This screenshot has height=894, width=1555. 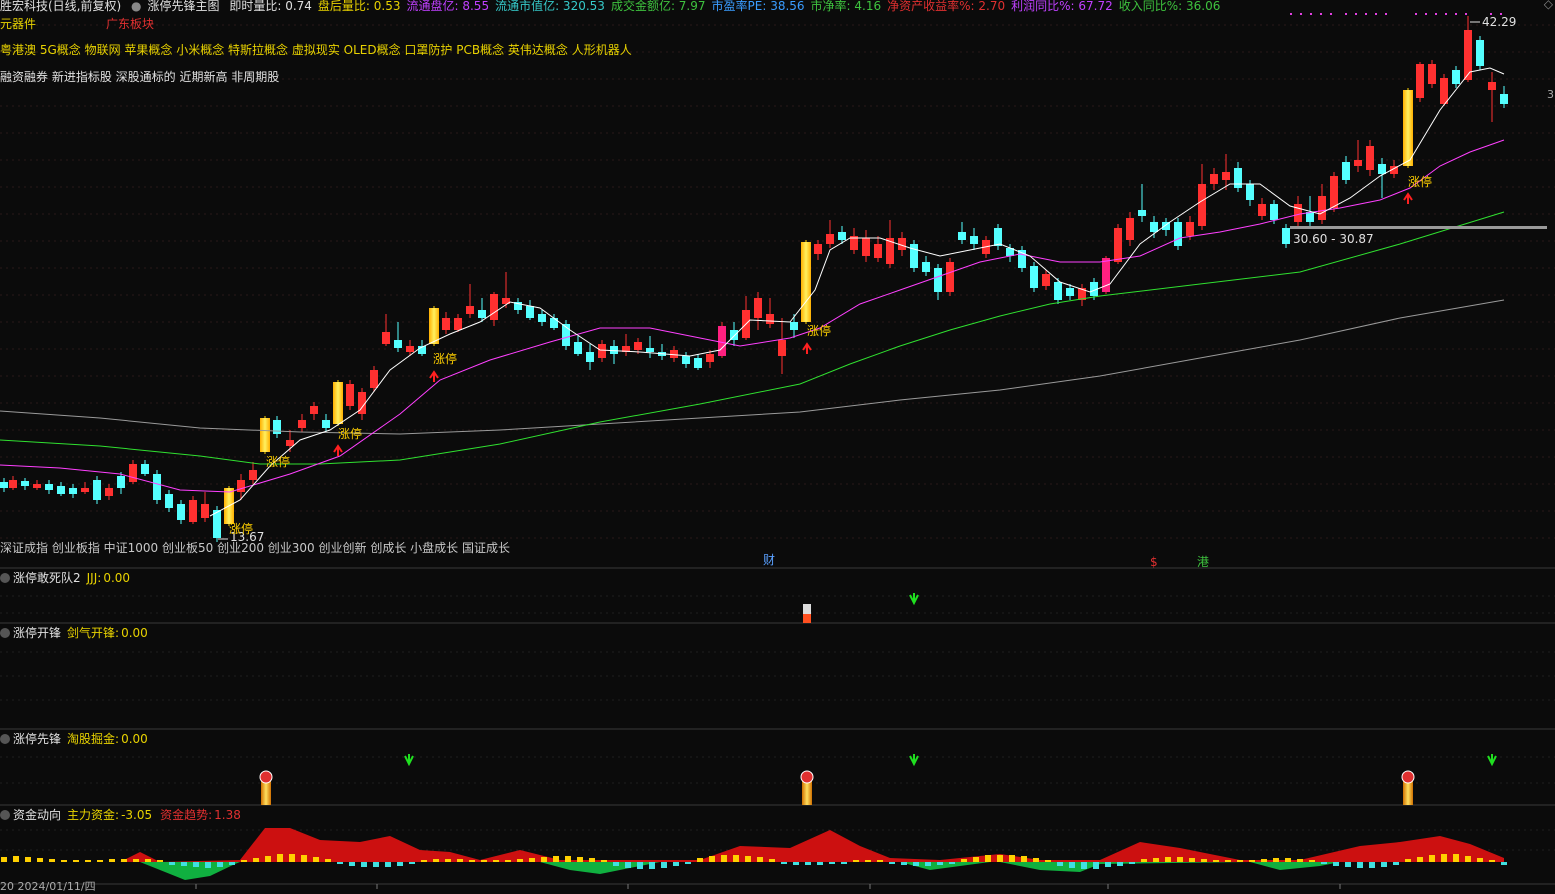 I want to click on tag-list: 融资融券 新进指标股 深股通标的 近期新高 非周期股, so click(x=140, y=77).